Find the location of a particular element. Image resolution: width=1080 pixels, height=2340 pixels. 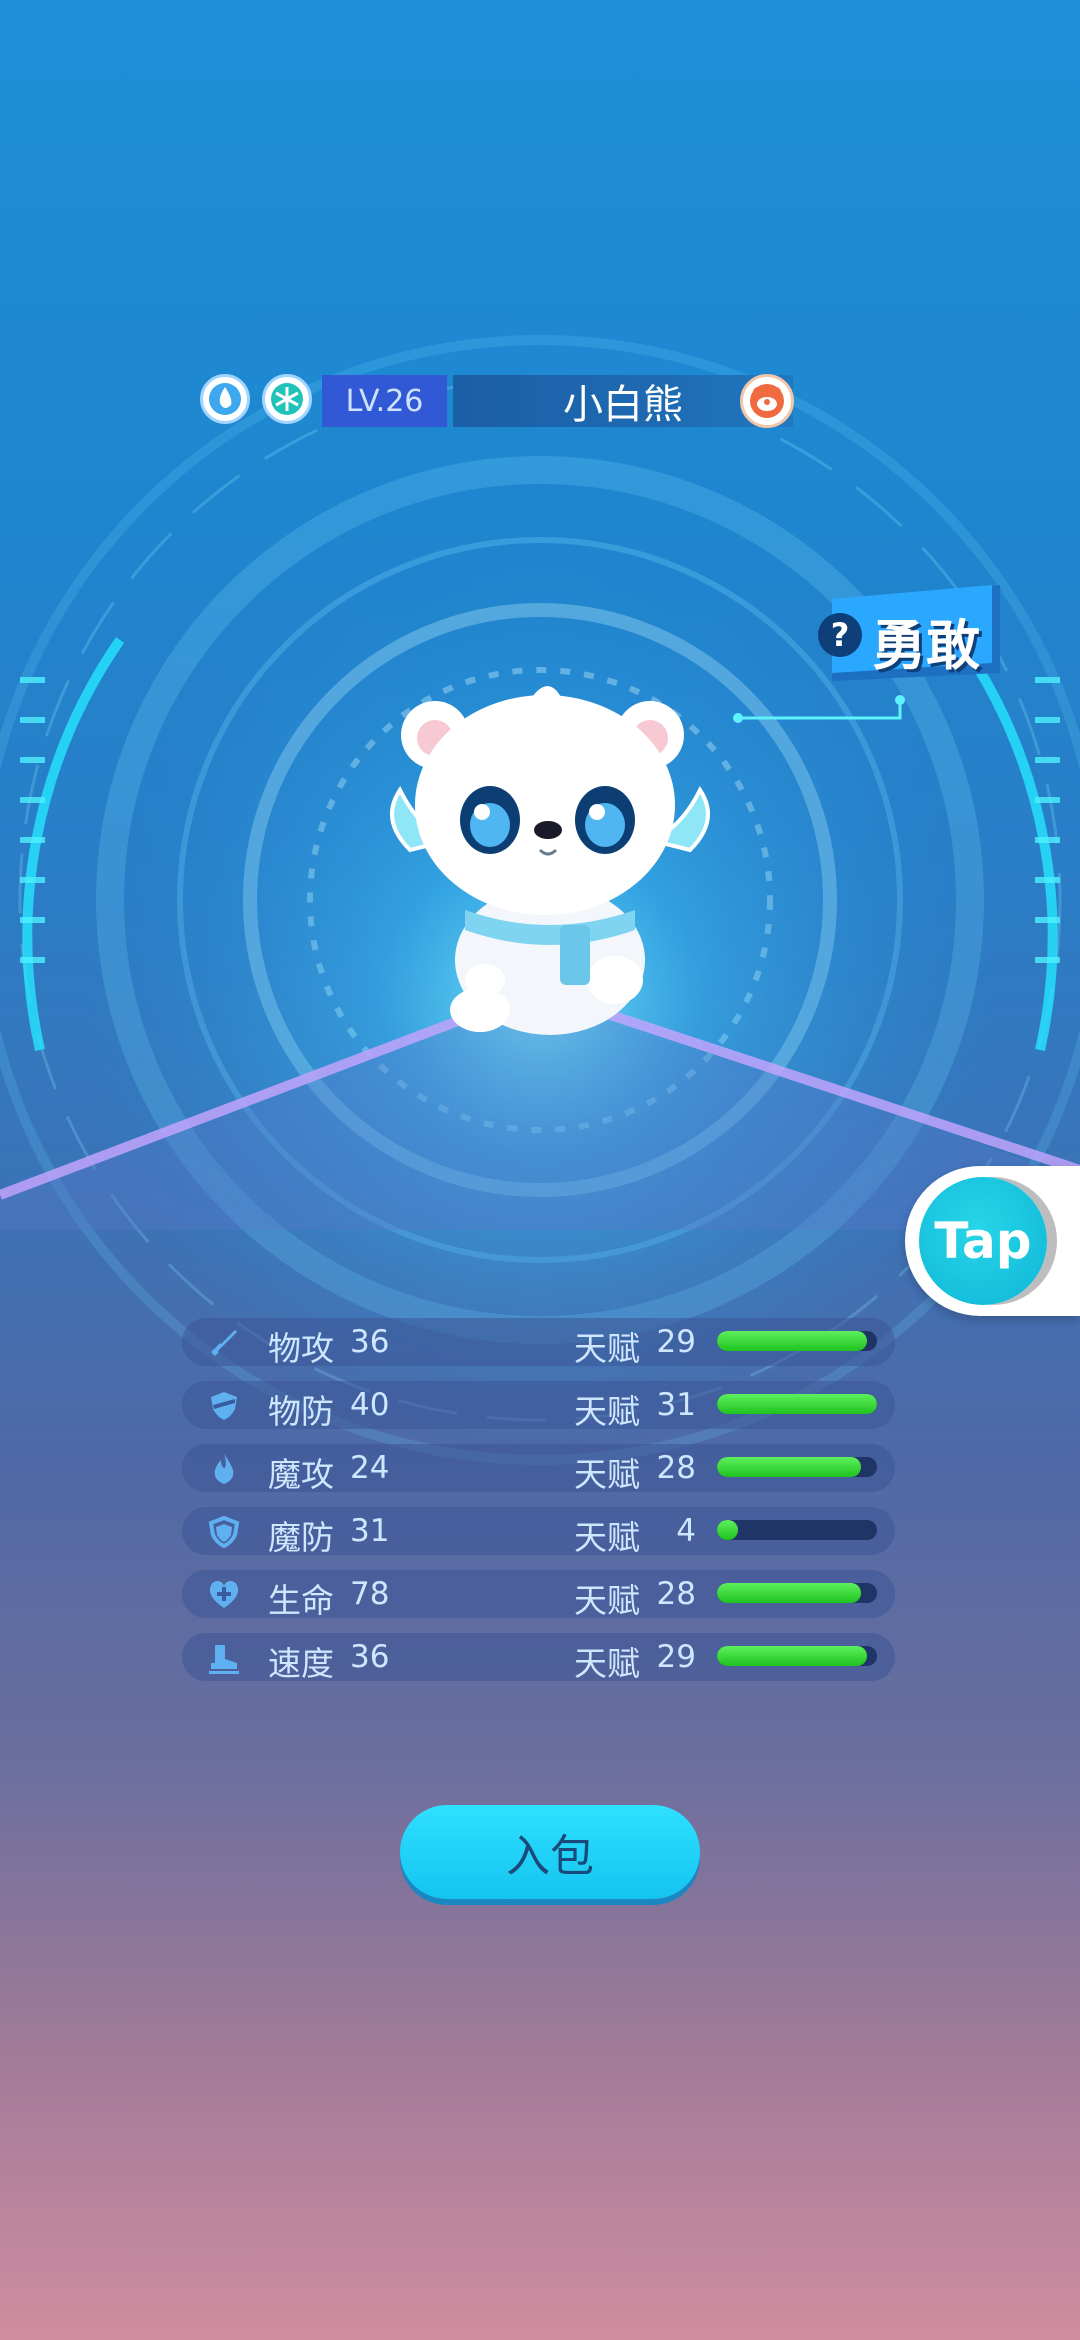

add-to-bag-button: 入包 is located at coordinates (550, 1852).